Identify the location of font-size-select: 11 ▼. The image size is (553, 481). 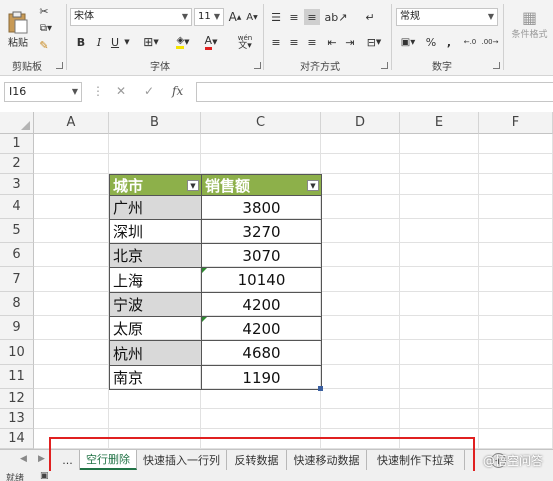
(209, 17).